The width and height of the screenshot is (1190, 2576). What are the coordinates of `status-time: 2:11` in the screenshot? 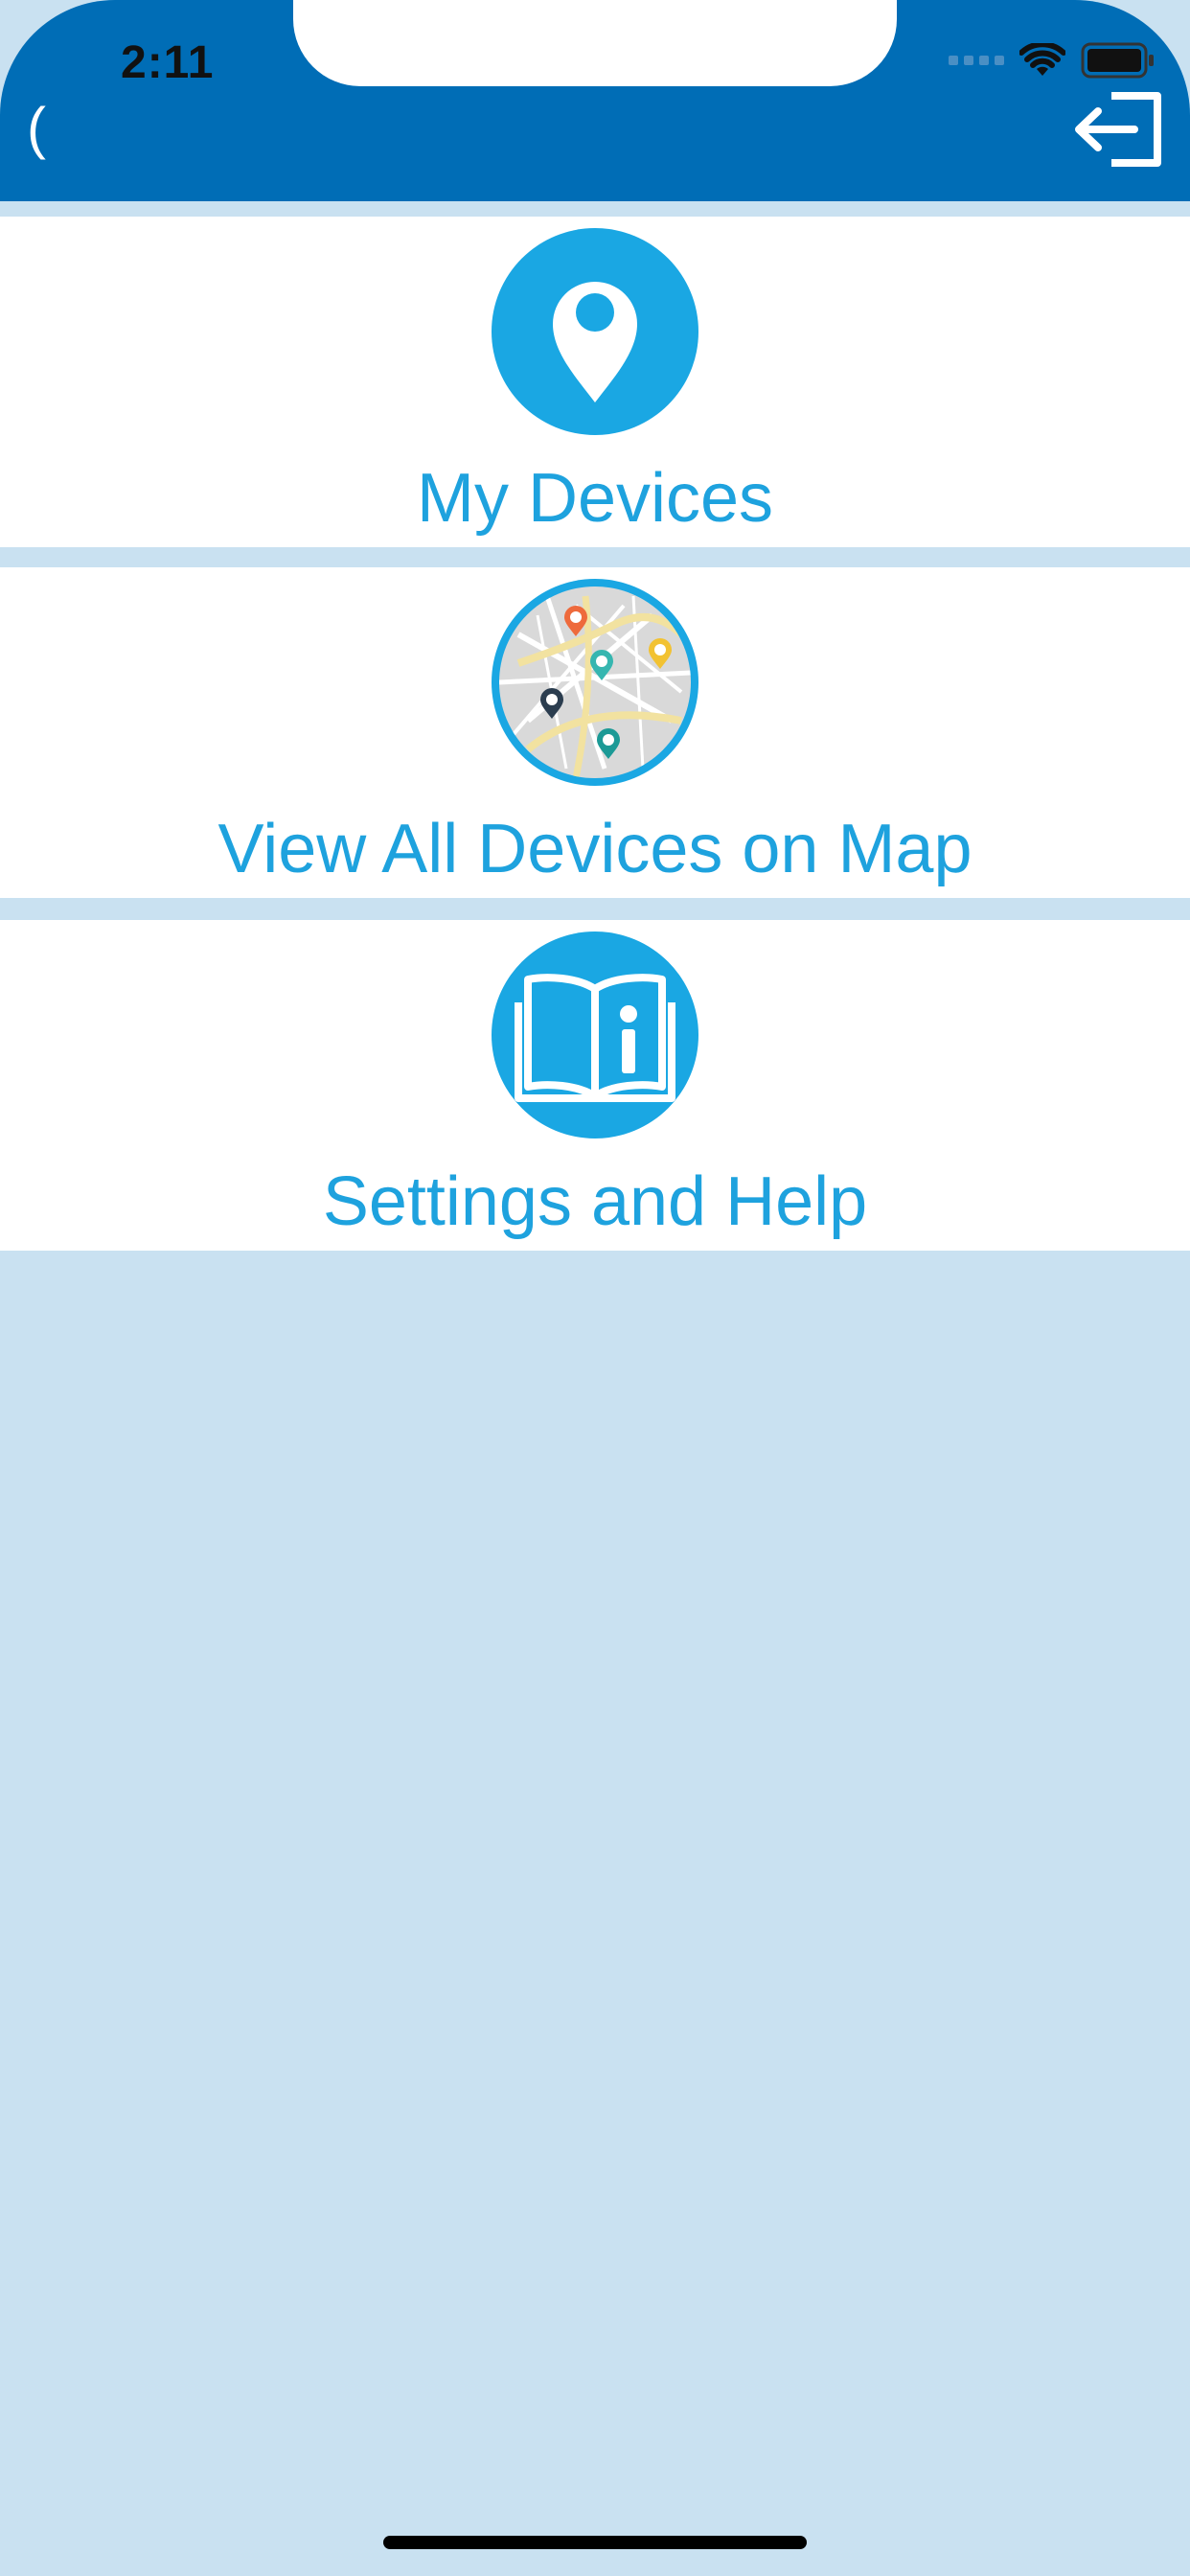 It's located at (168, 63).